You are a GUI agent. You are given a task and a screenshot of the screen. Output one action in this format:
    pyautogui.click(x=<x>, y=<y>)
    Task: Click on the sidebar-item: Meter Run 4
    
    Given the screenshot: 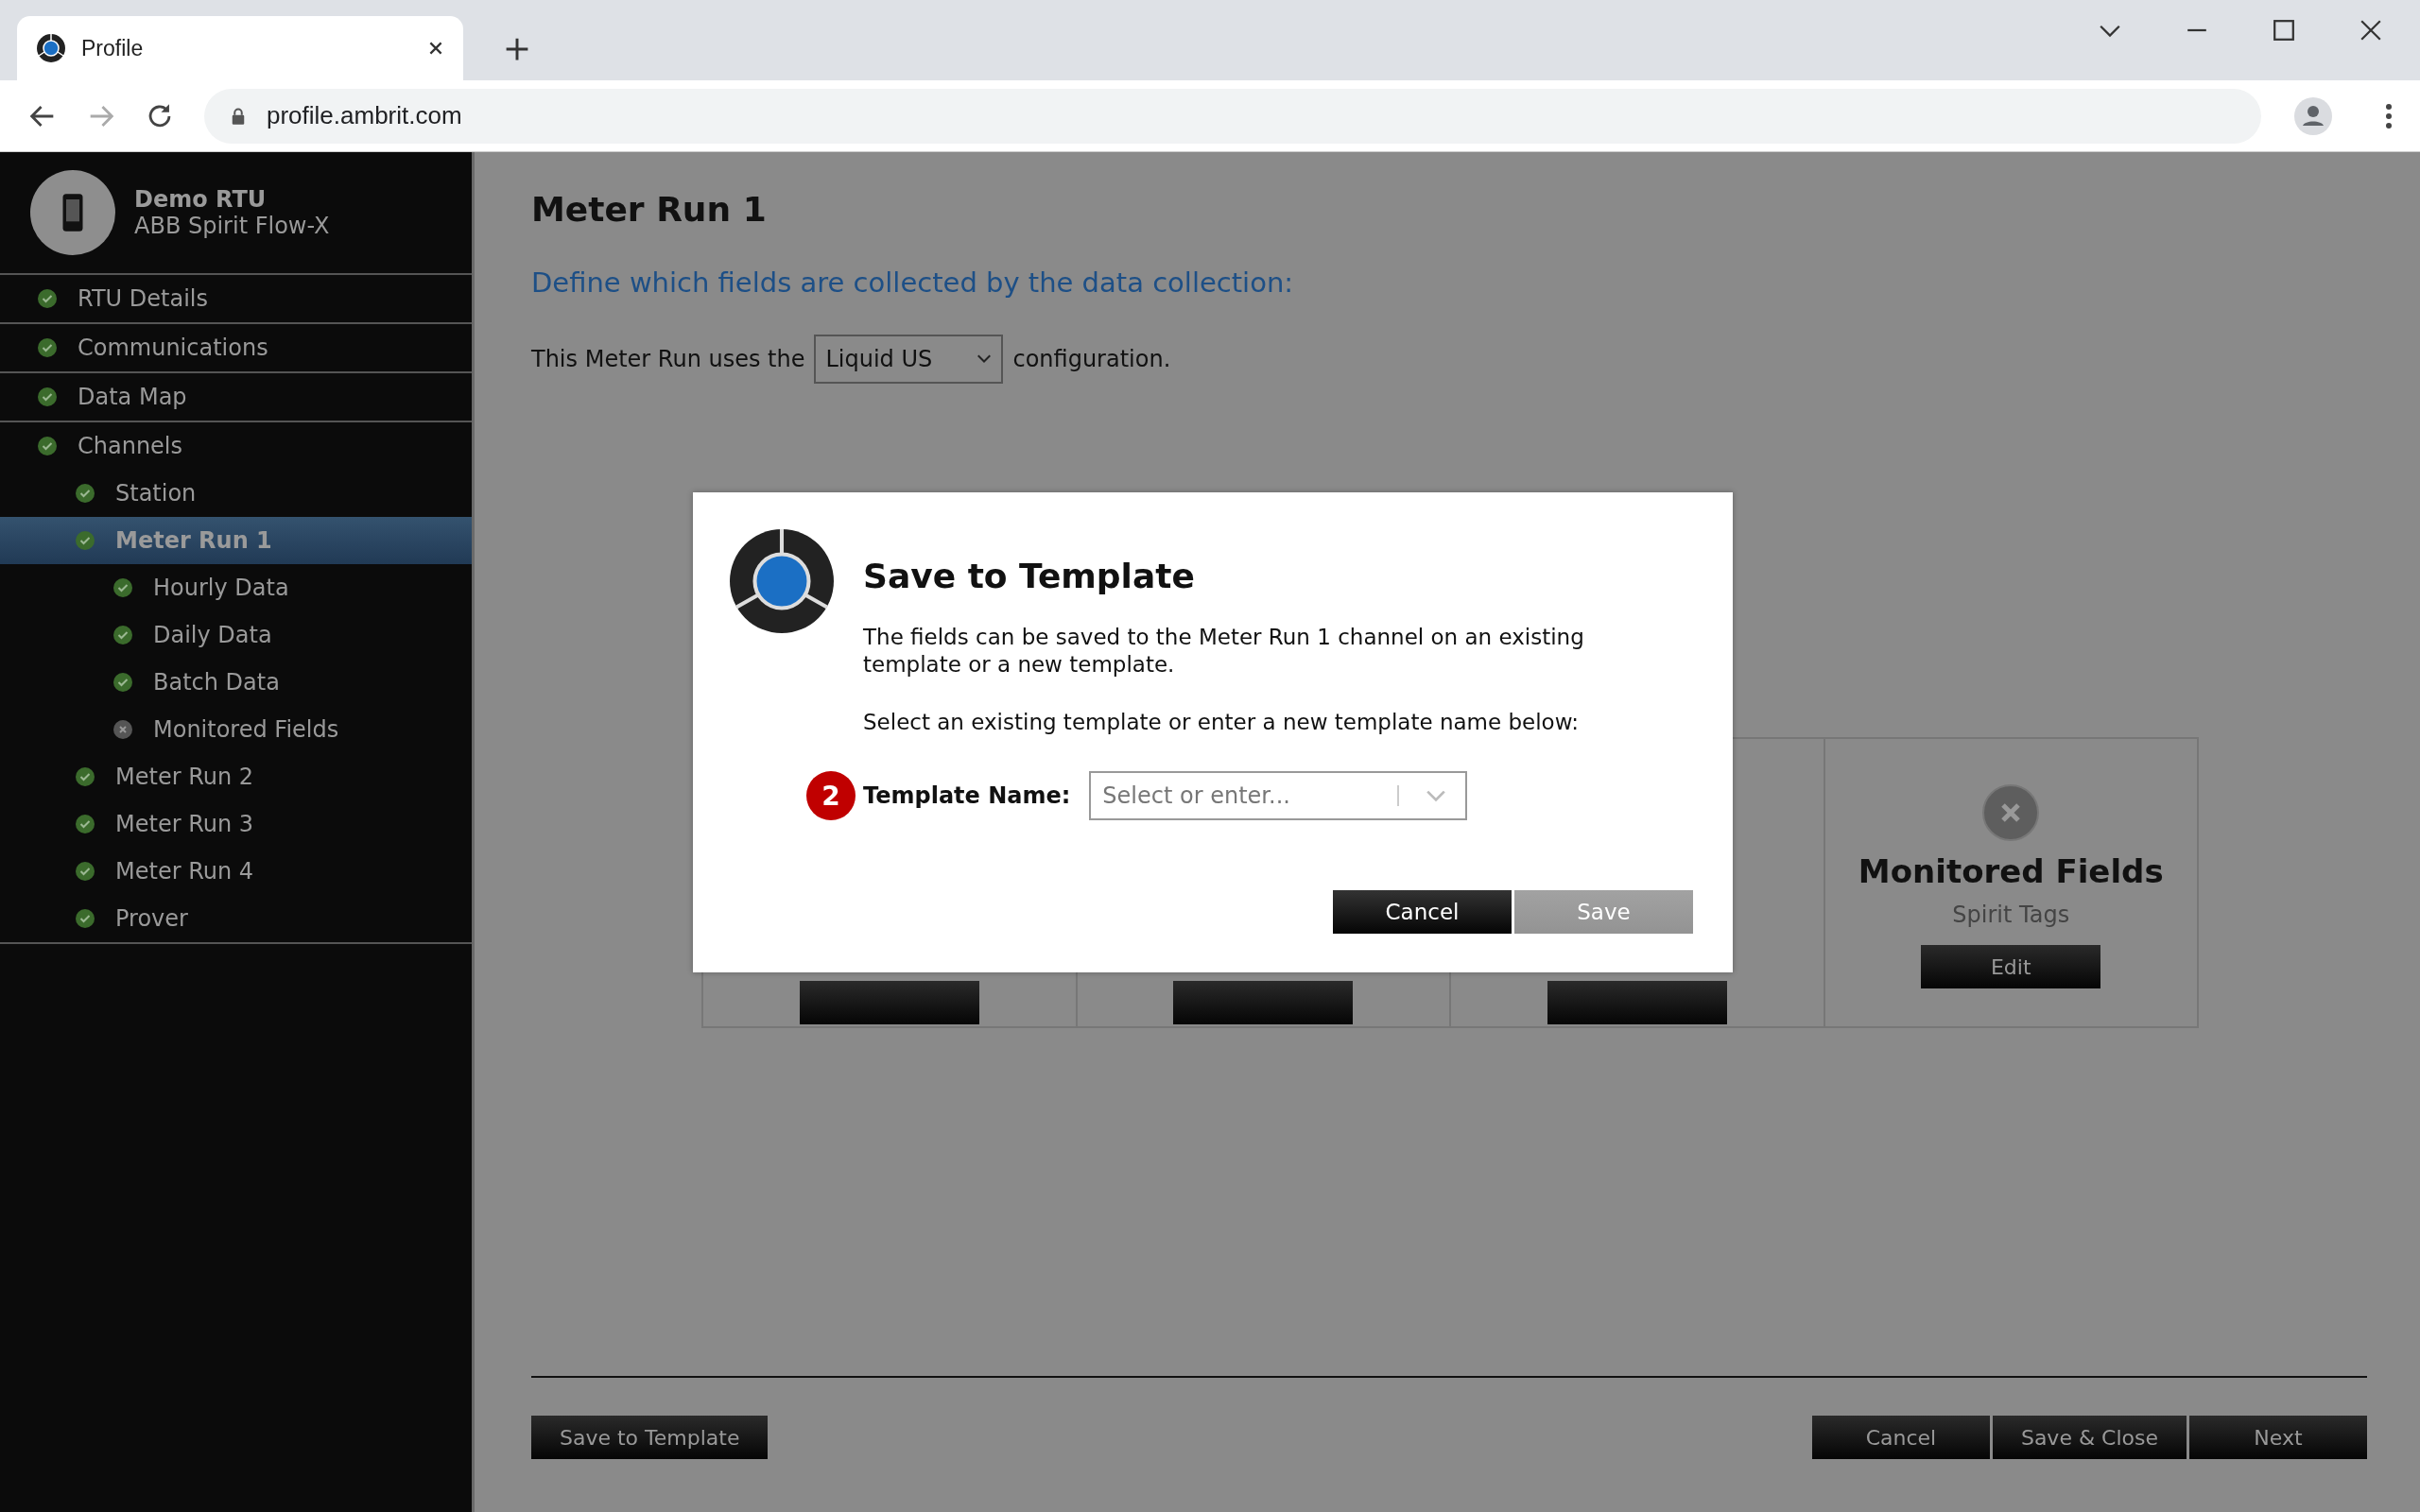 What is the action you would take?
    pyautogui.click(x=236, y=871)
    